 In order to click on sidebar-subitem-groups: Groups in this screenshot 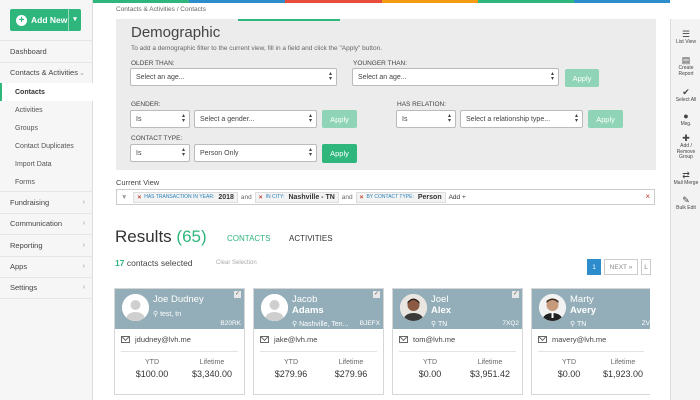, I will do `click(46, 128)`.